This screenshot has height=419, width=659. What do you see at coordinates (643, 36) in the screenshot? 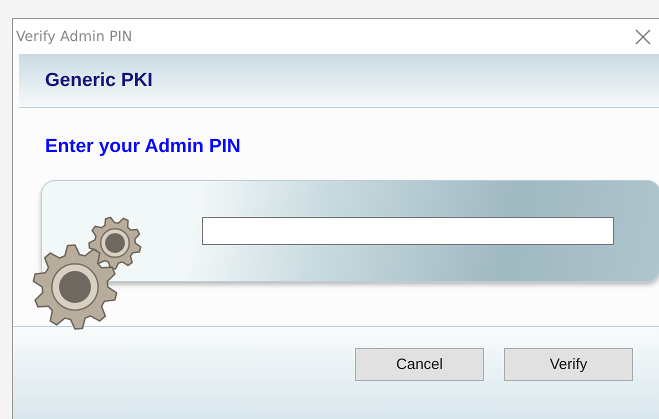
I see `close-icon` at bounding box center [643, 36].